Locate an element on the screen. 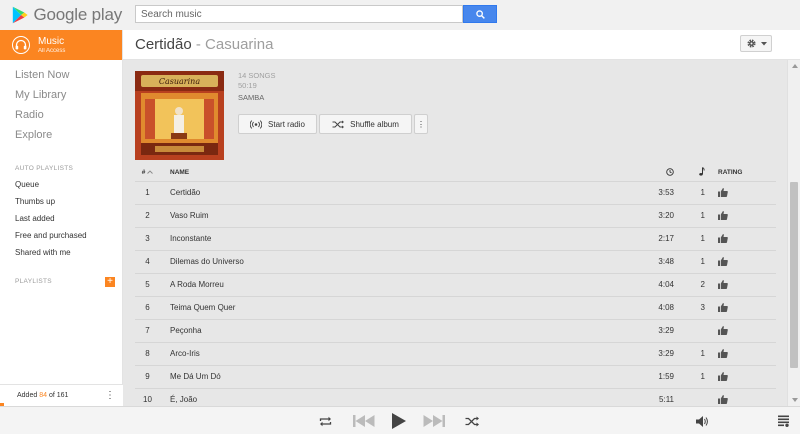 Image resolution: width=800 pixels, height=434 pixels. track-name: Peçonha is located at coordinates (396, 330).